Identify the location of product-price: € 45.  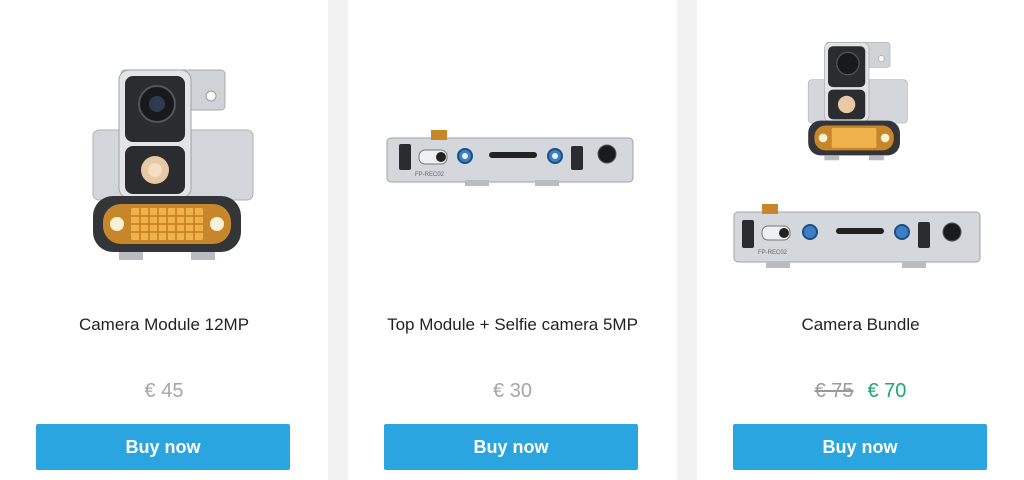
(164, 391).